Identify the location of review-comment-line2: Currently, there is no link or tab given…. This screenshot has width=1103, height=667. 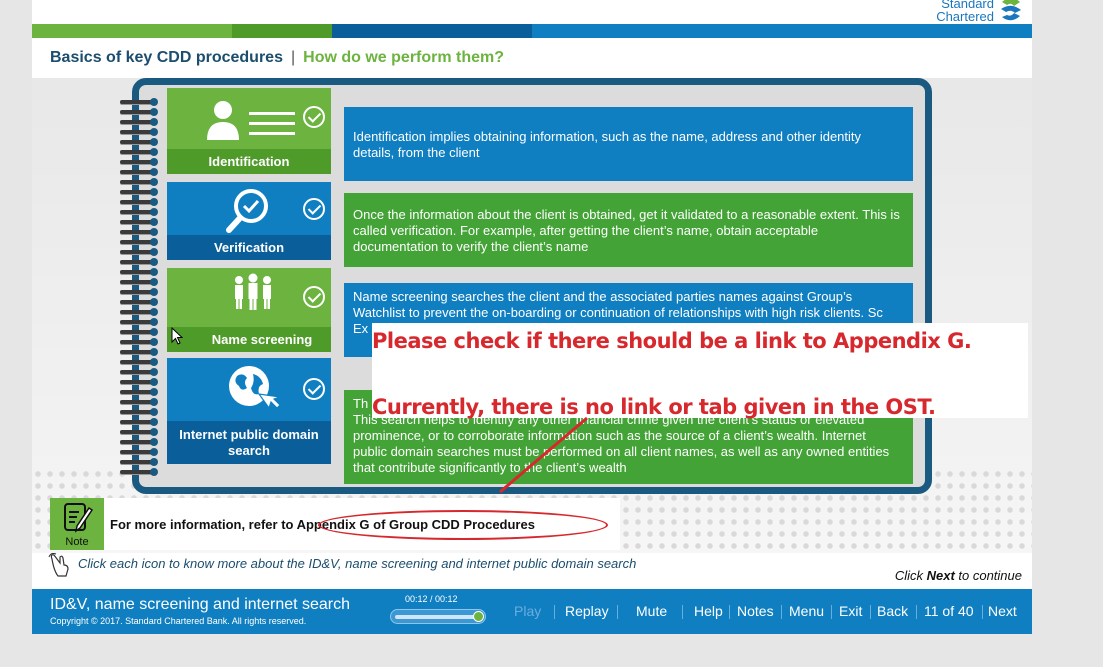
(654, 407).